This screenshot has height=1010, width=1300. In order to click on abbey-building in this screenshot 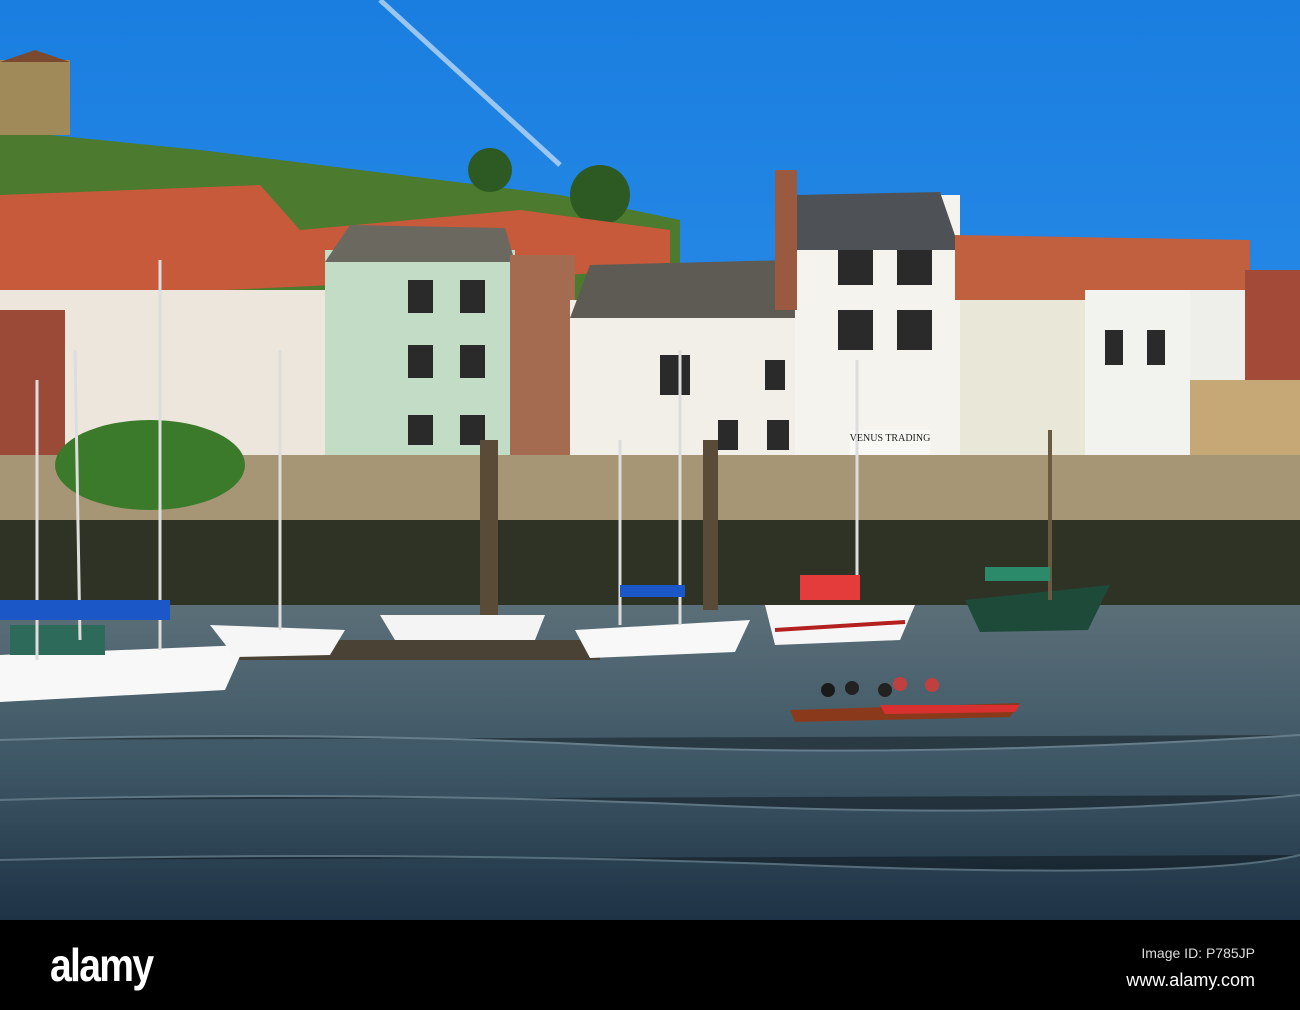, I will do `click(35, 97)`.